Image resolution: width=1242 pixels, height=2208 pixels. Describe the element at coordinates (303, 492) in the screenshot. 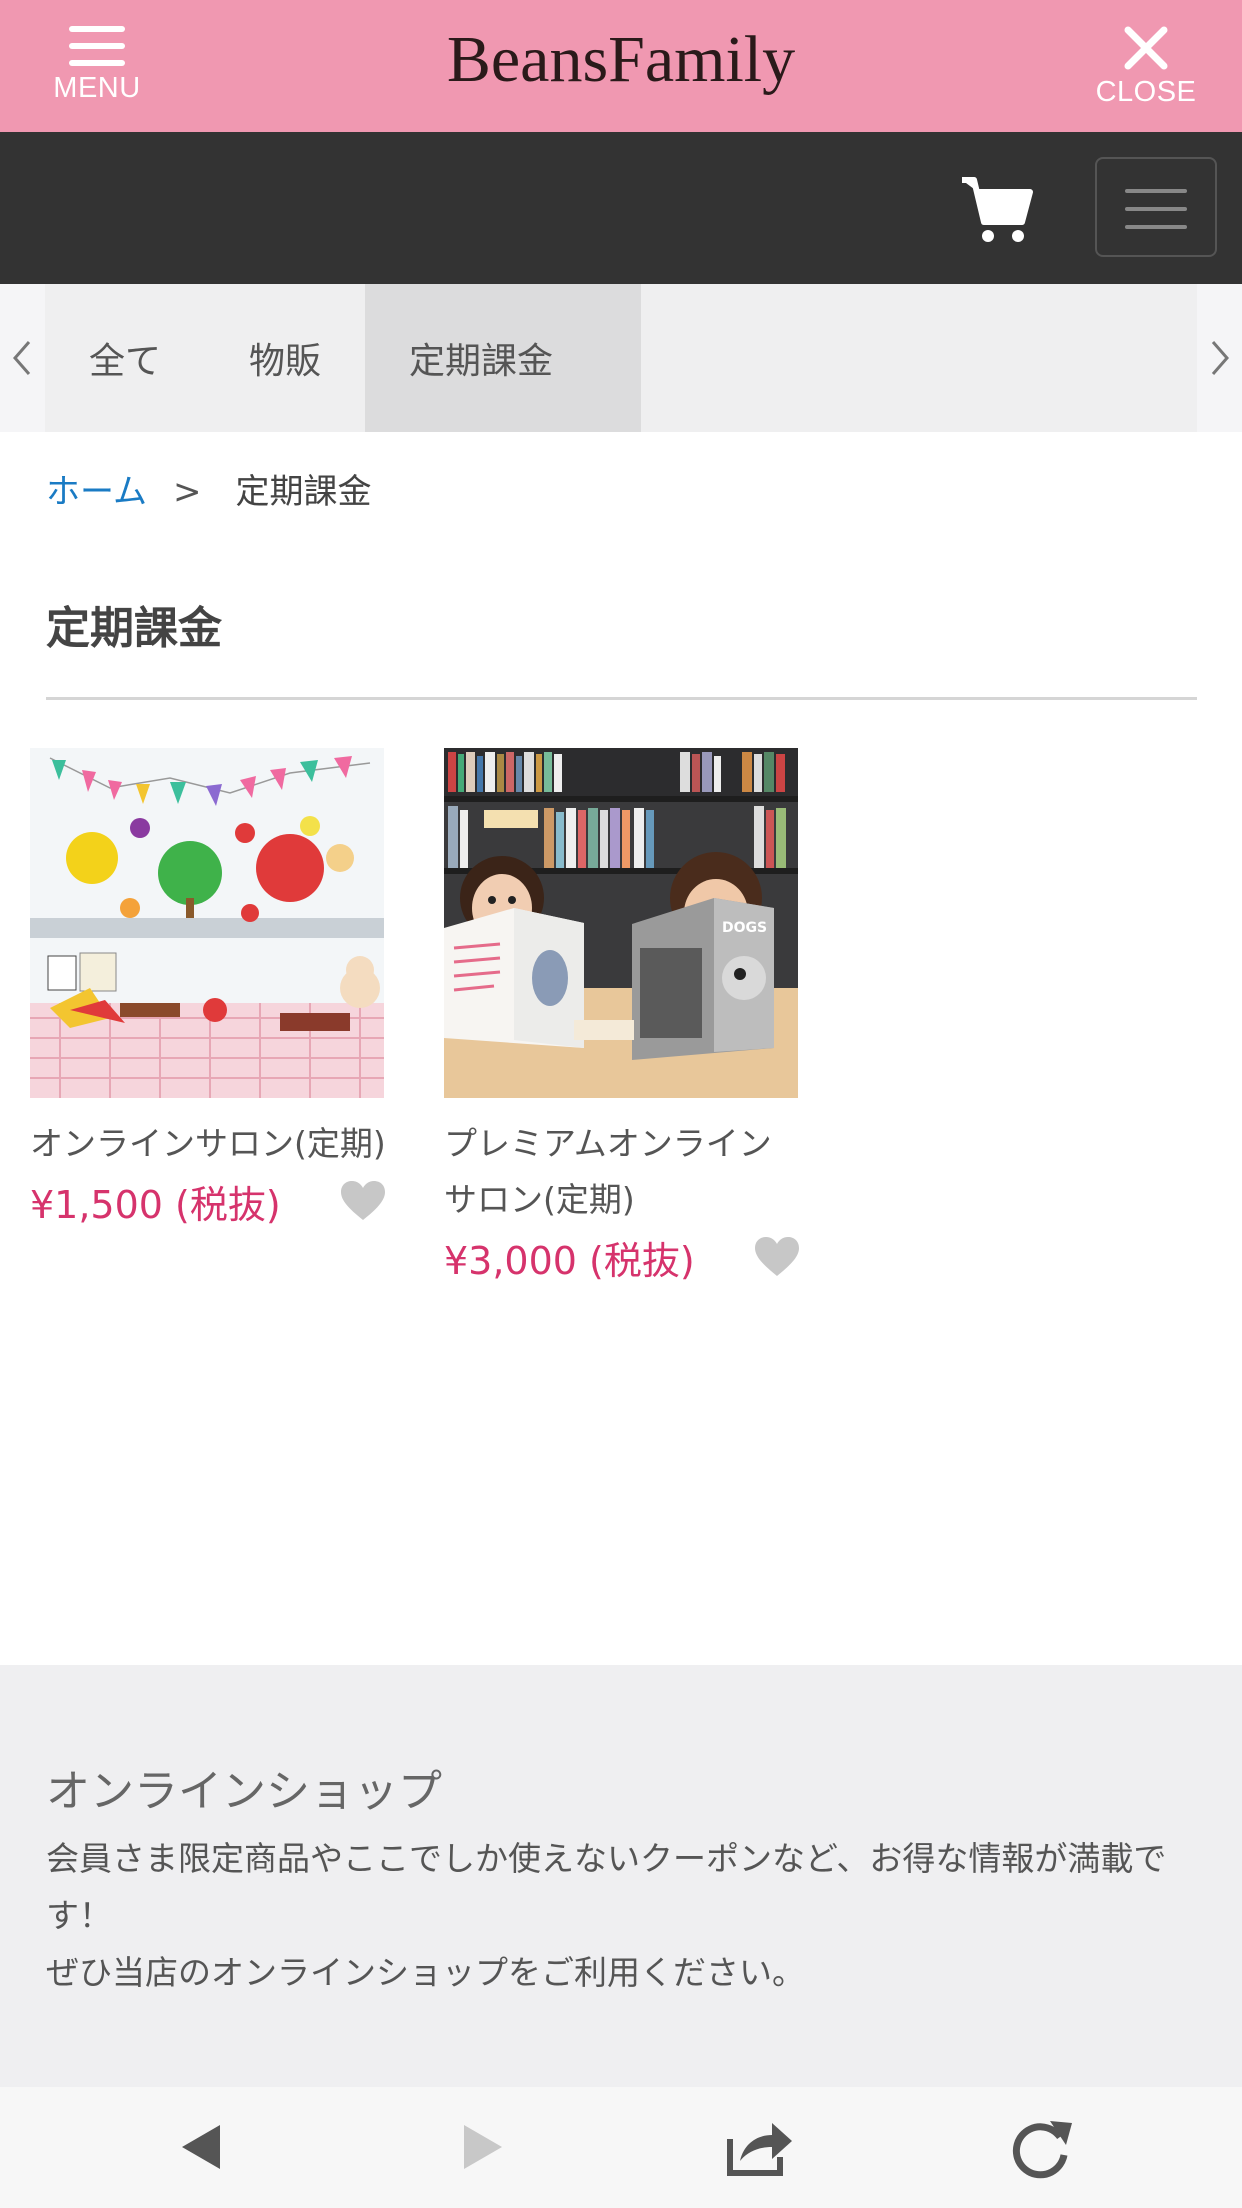

I see `breadcrumb-current: 定期課金` at that location.